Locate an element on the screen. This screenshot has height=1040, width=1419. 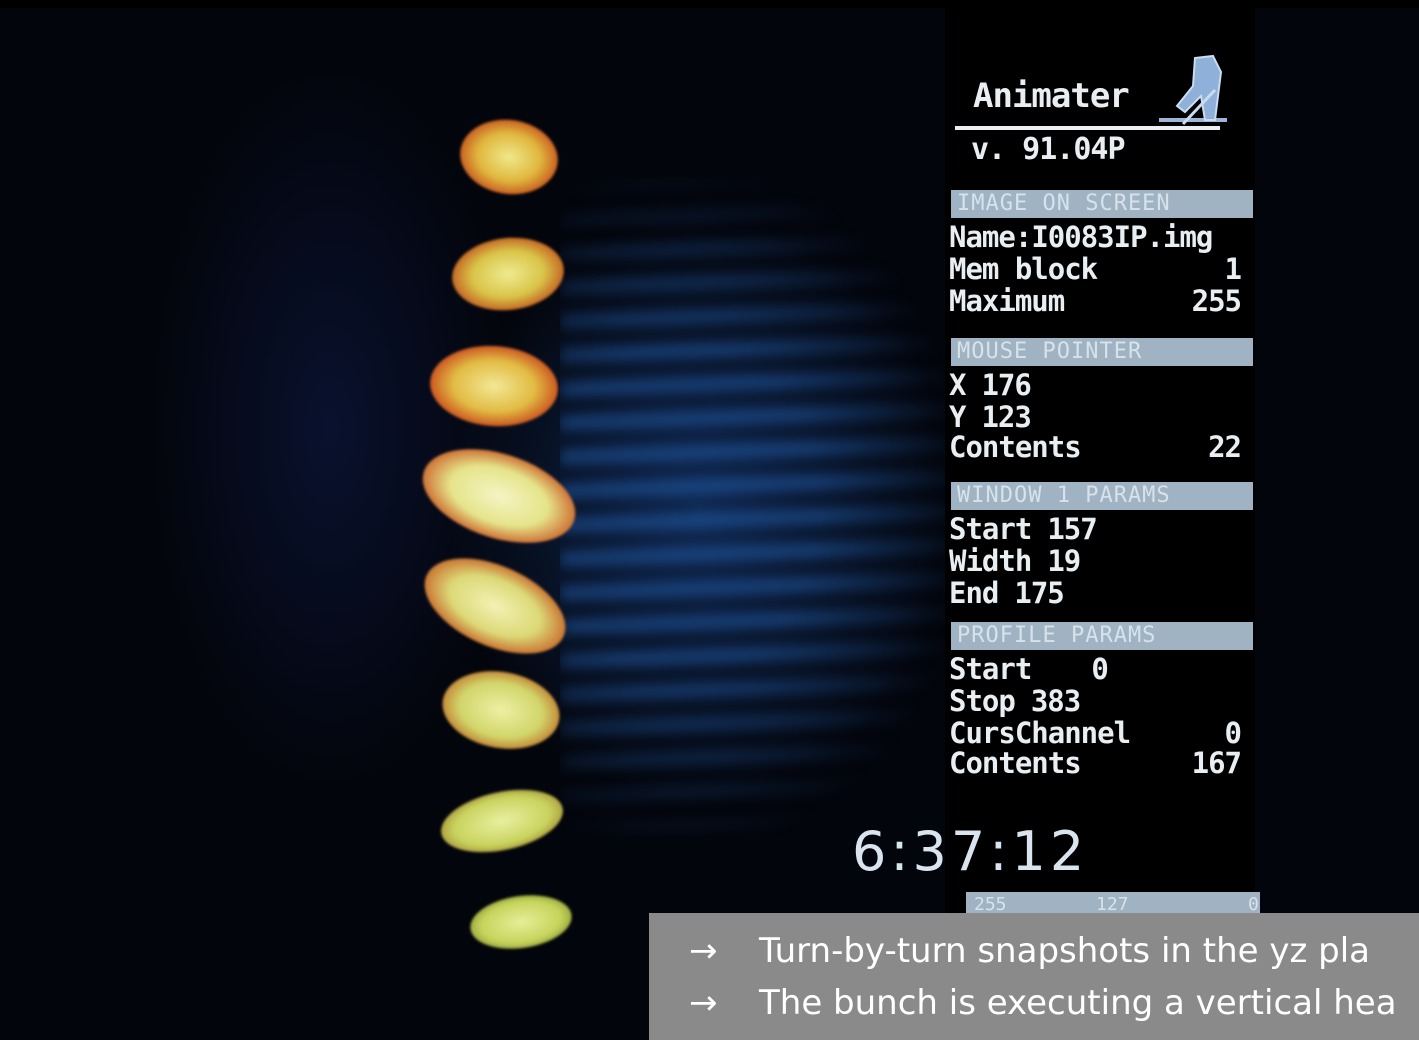
caption-text: The bunch is executing a vertical hea is located at coordinates (1078, 1003).